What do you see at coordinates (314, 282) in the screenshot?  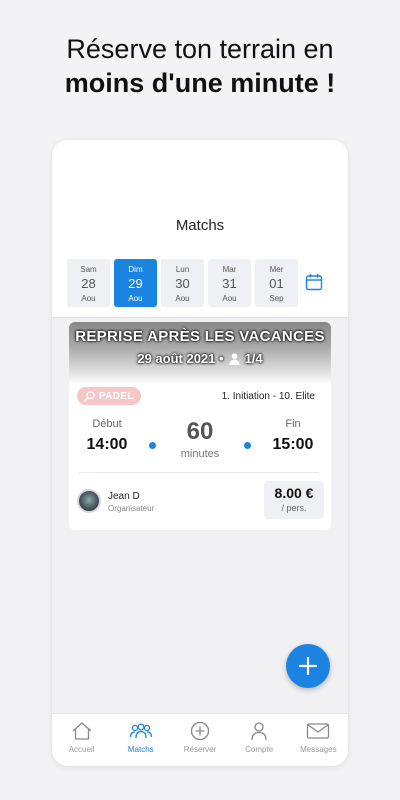 I see `calendar-icon` at bounding box center [314, 282].